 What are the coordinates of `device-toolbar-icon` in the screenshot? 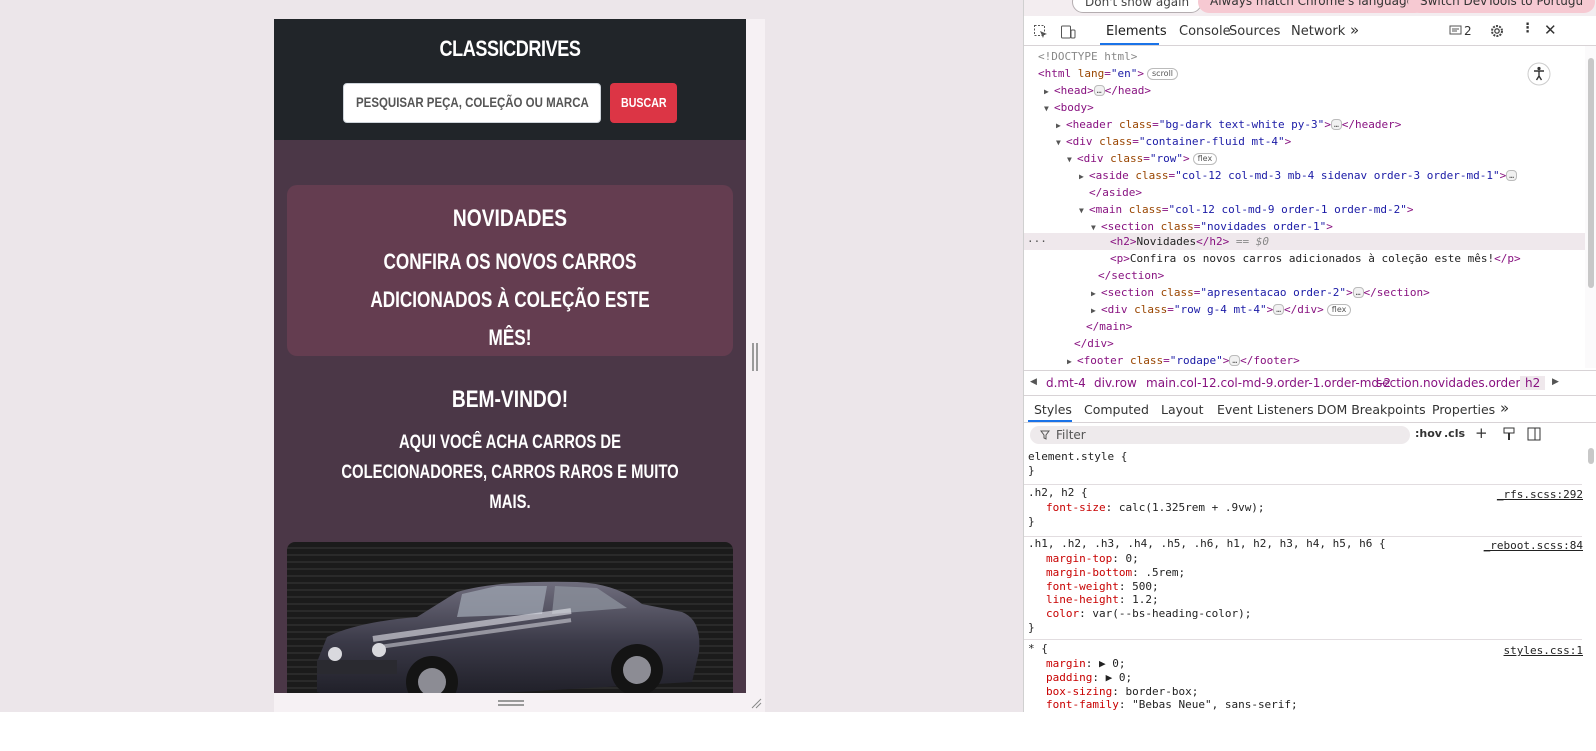 It's located at (1068, 32).